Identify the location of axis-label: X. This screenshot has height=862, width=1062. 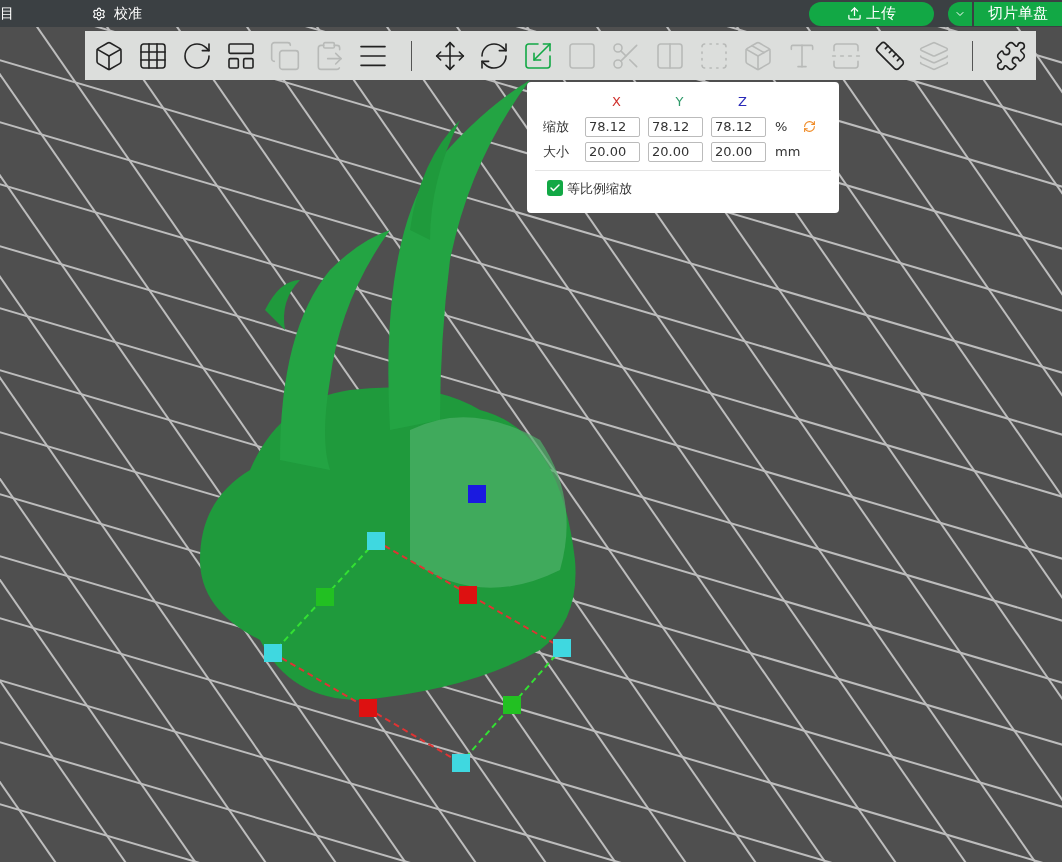
(616, 102).